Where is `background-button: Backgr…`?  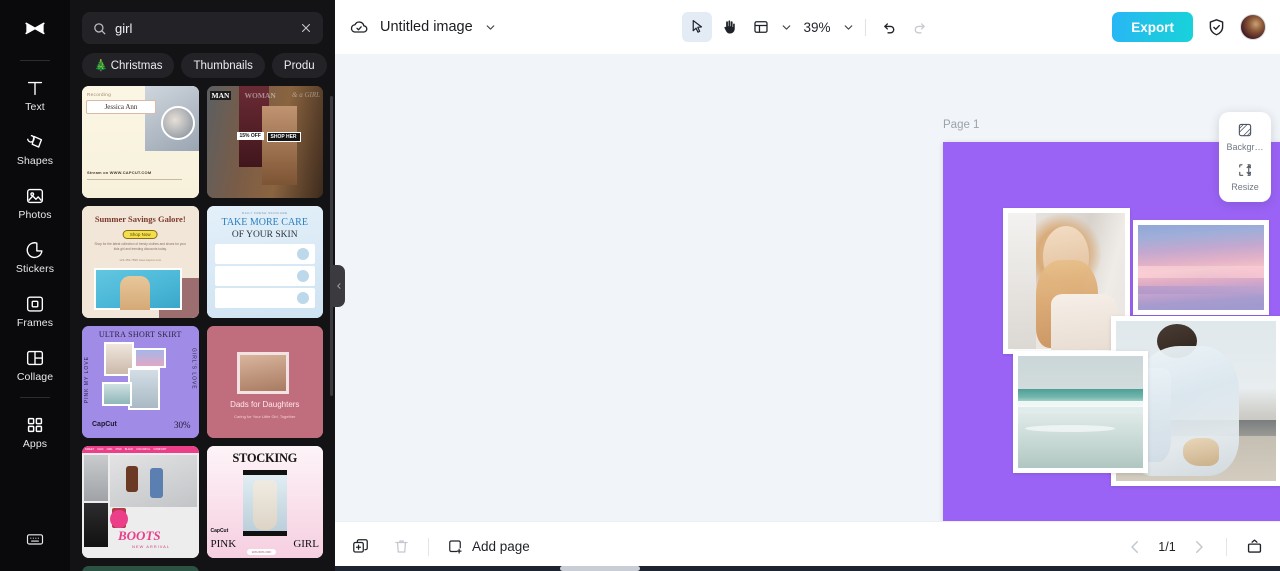 background-button: Backgr… is located at coordinates (1245, 136).